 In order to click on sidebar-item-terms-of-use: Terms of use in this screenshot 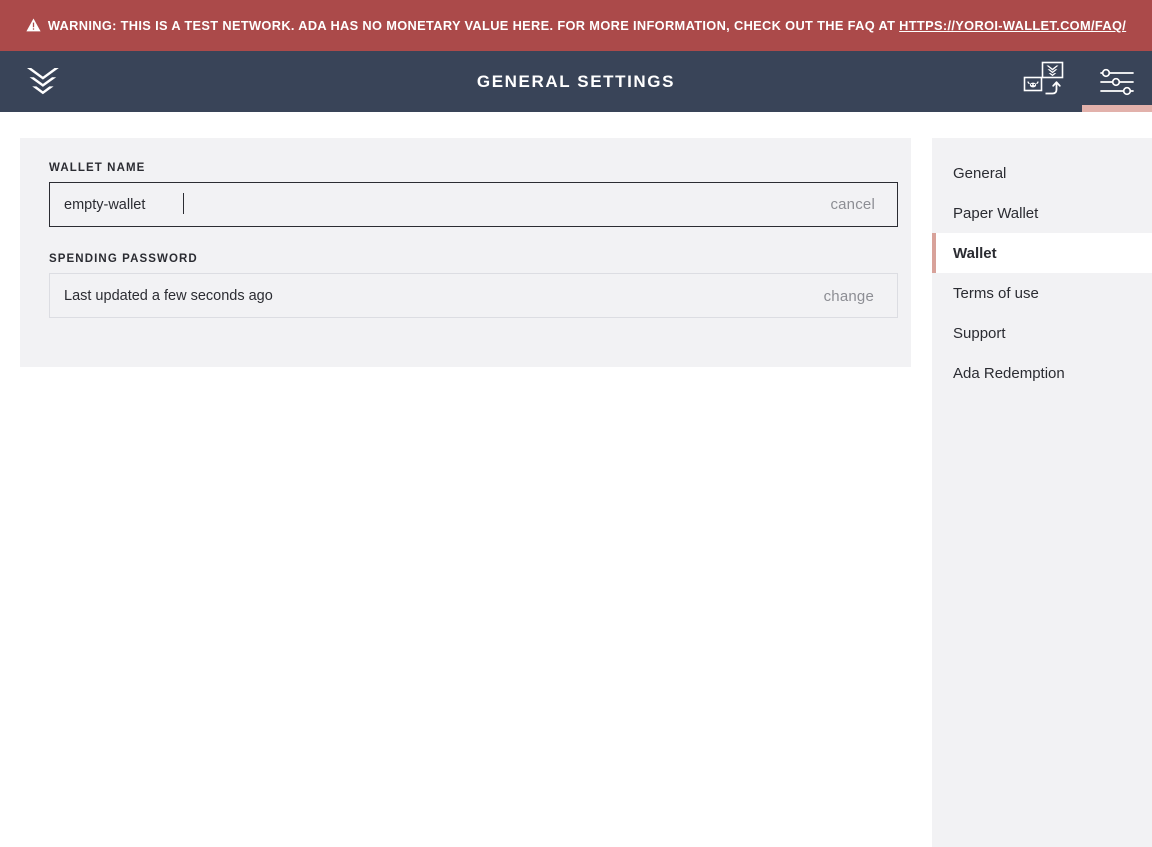, I will do `click(1042, 293)`.